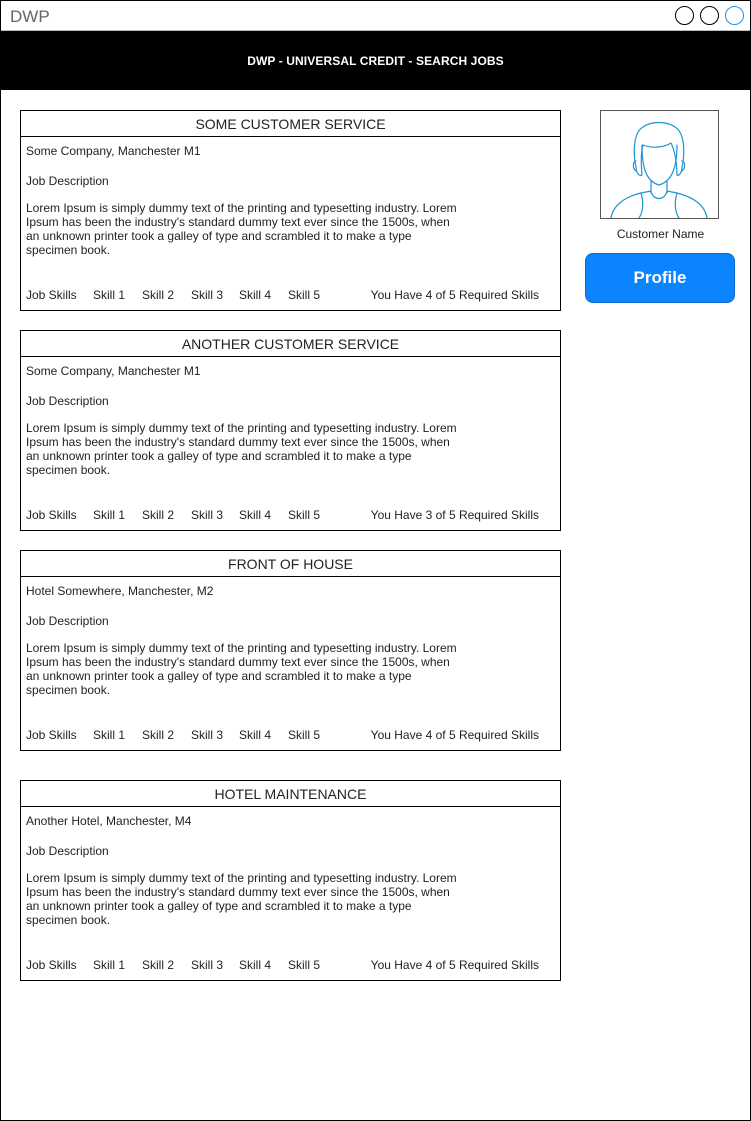 This screenshot has height=1121, width=751. What do you see at coordinates (290, 564) in the screenshot?
I see `job-title: FRONT OF HOUSE` at bounding box center [290, 564].